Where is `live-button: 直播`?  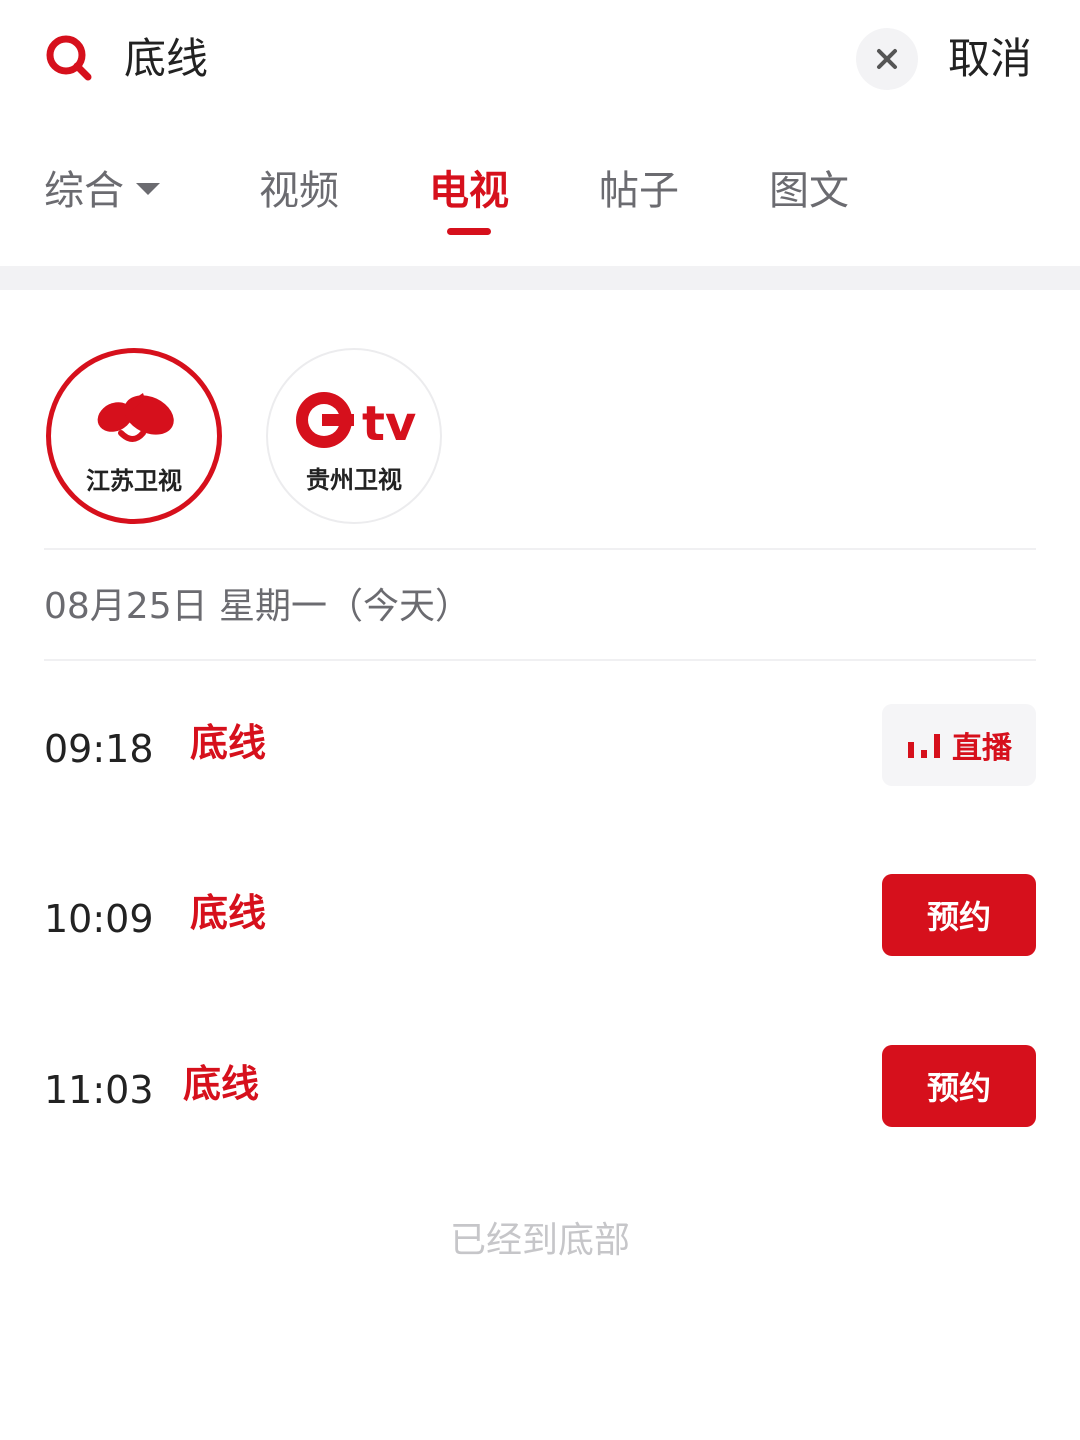
live-button: 直播 is located at coordinates (959, 745).